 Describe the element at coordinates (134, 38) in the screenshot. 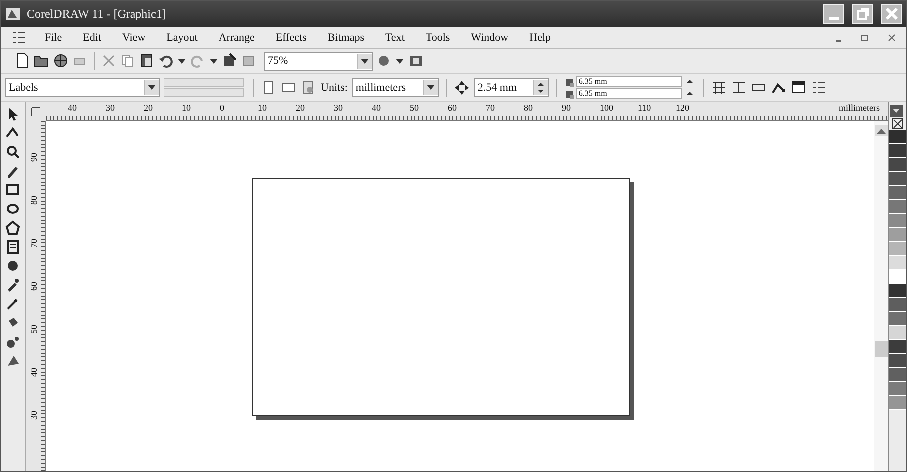

I see `menu-item: View` at that location.